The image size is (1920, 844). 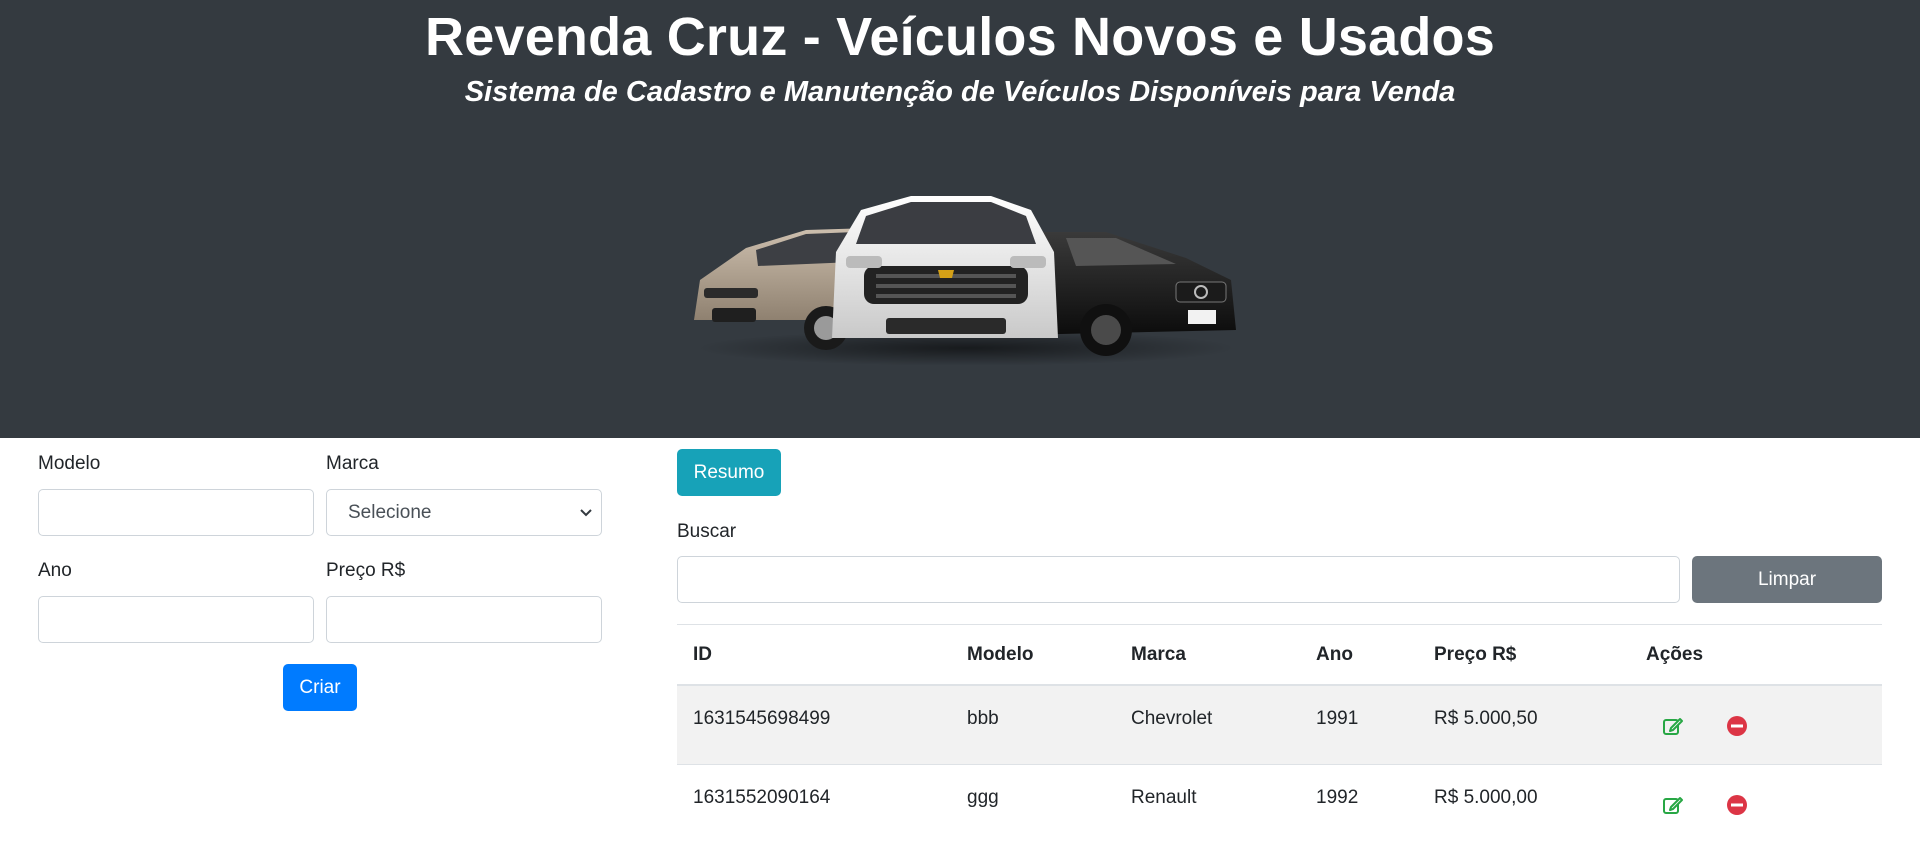 I want to click on modelo-input, so click(x=176, y=512).